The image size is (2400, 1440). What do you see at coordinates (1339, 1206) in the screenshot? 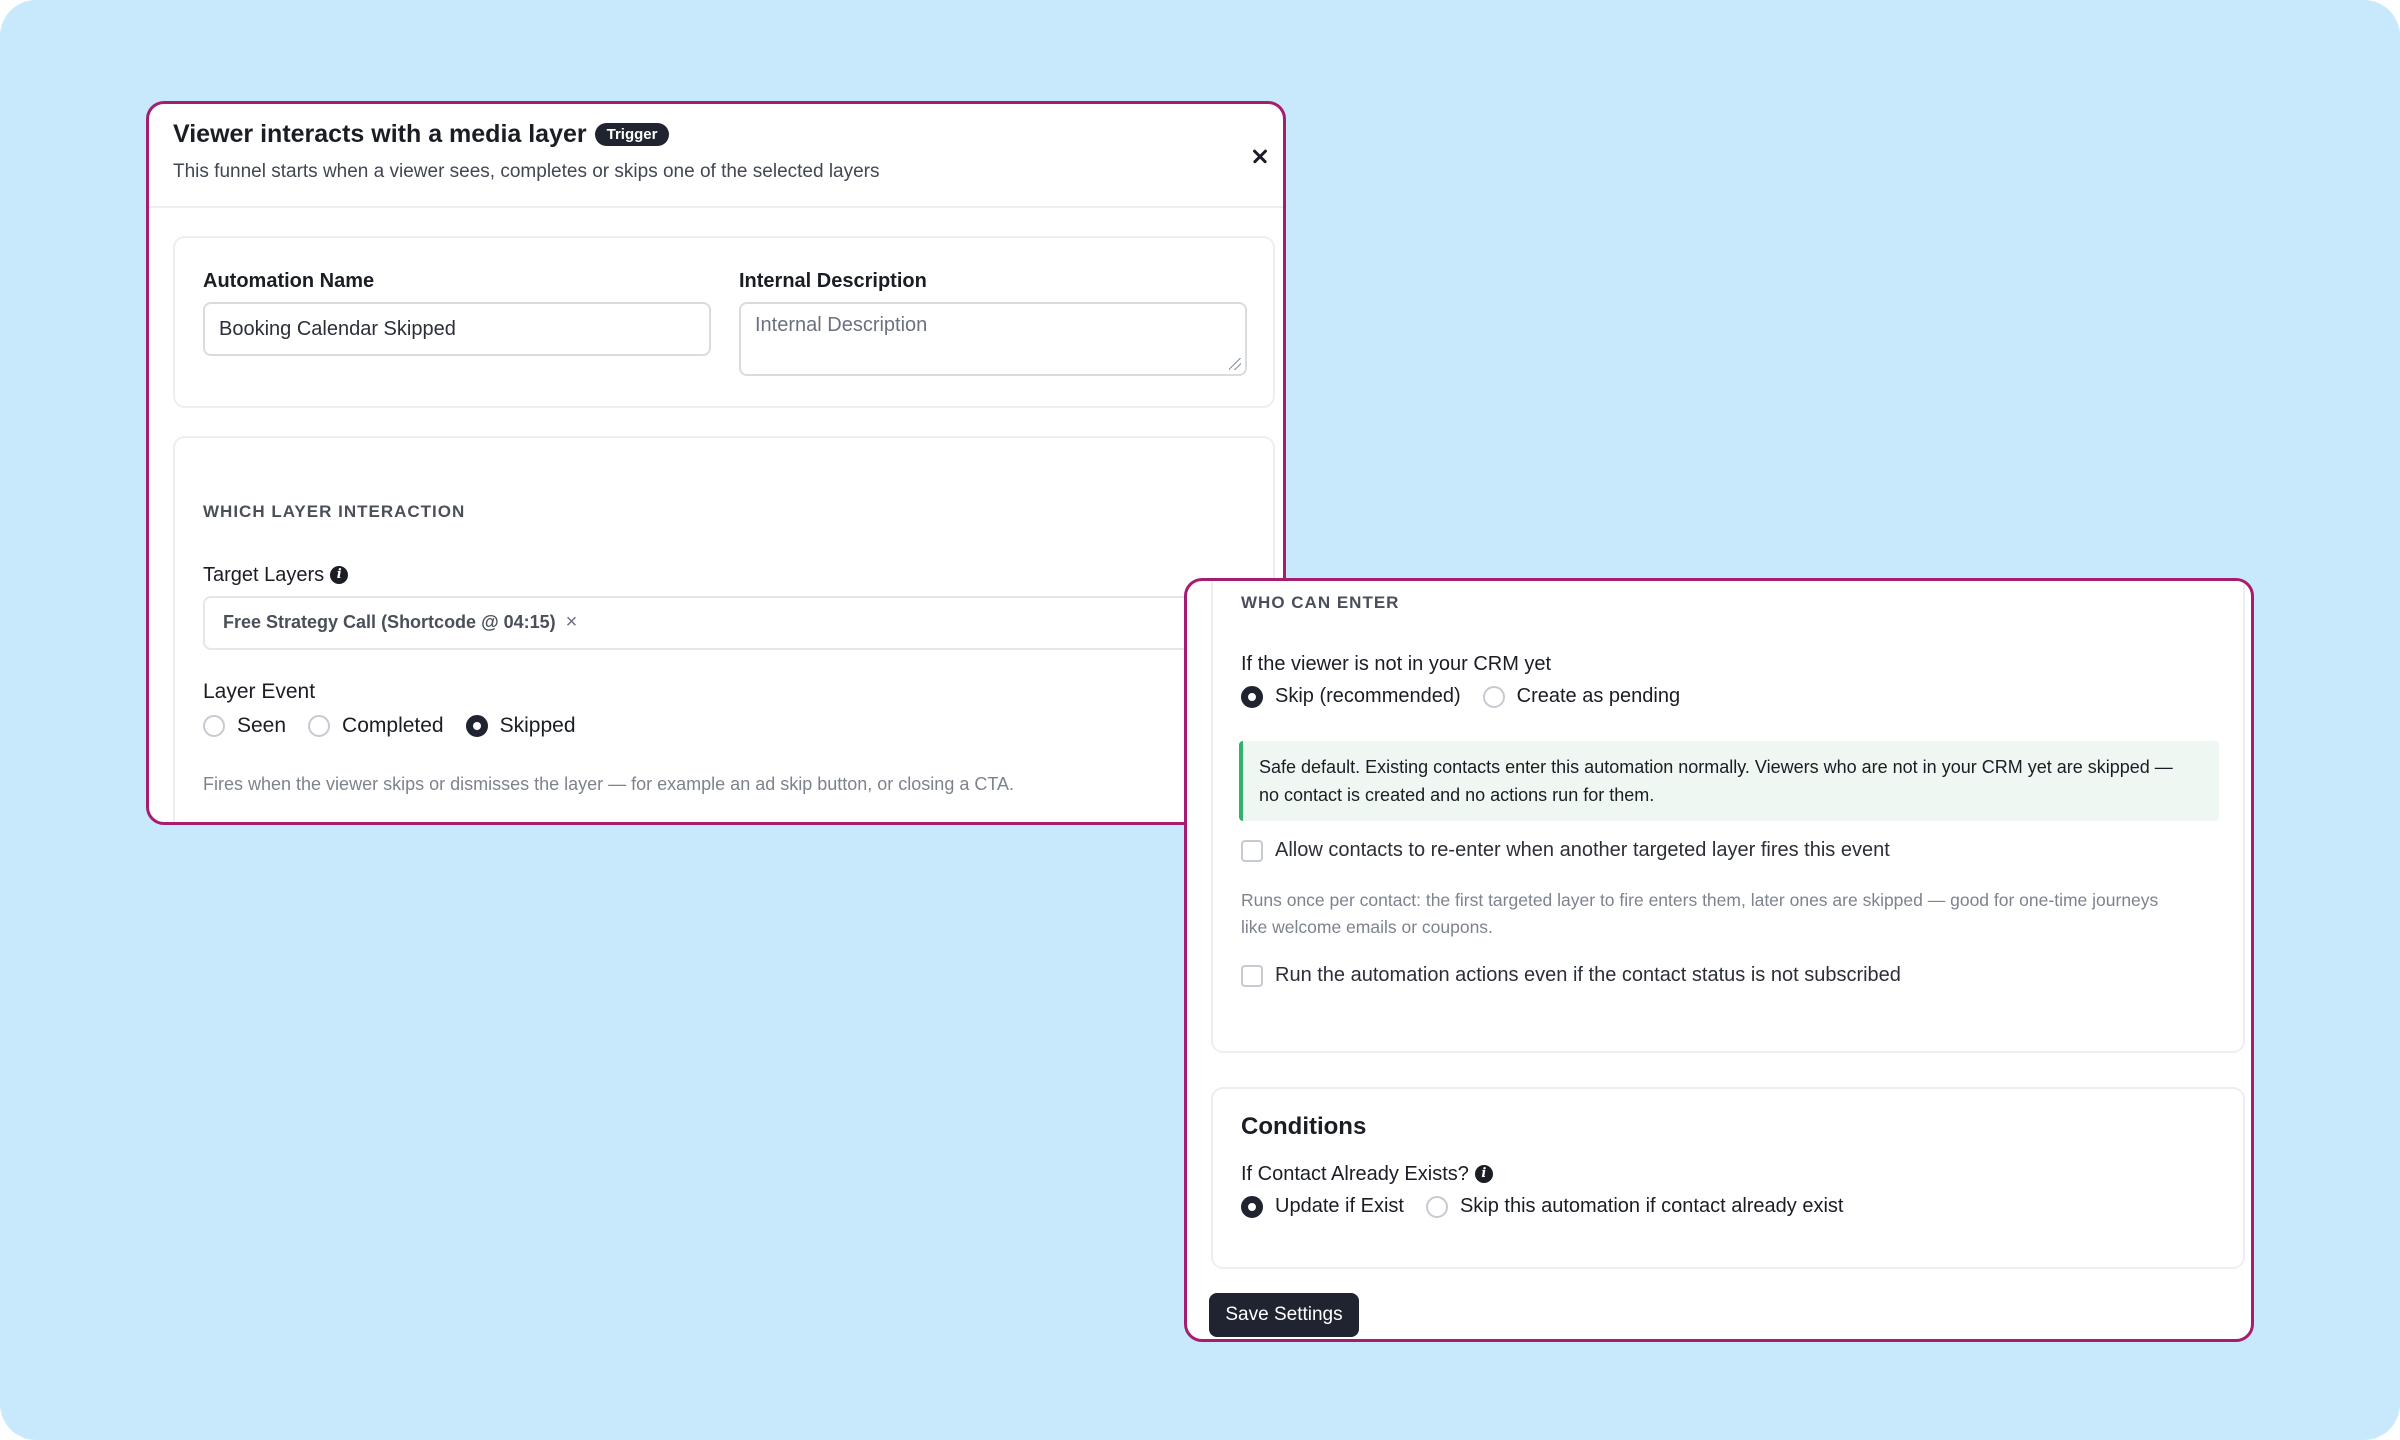
I see `radio-update-label: Update if Exist` at bounding box center [1339, 1206].